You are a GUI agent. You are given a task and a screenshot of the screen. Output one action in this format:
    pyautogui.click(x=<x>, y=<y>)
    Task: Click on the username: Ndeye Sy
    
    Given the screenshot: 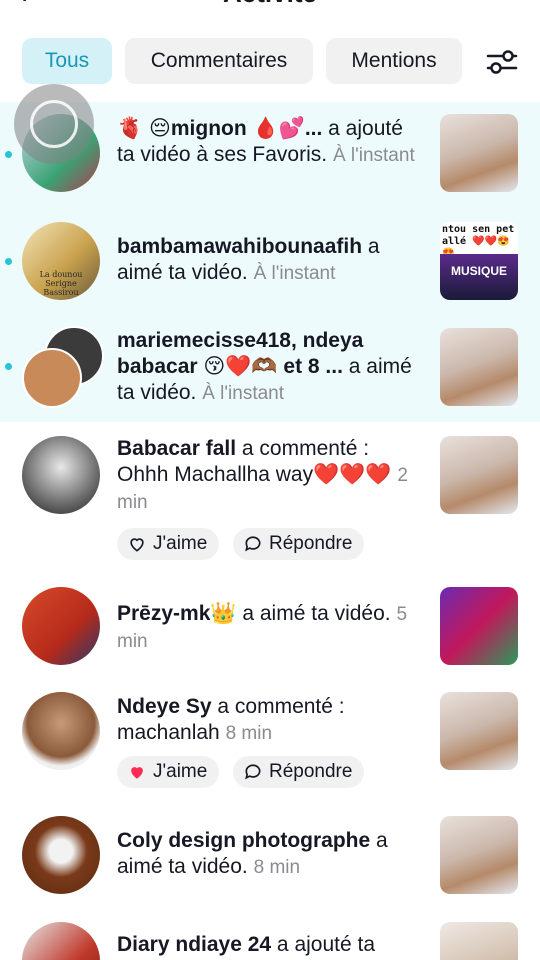 What is the action you would take?
    pyautogui.click(x=164, y=706)
    